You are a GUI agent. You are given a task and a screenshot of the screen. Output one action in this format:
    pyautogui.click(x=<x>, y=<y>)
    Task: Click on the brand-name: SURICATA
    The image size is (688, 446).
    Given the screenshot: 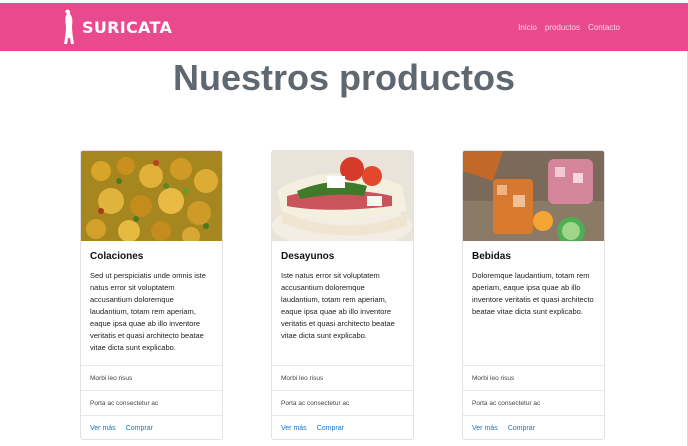 What is the action you would take?
    pyautogui.click(x=127, y=27)
    